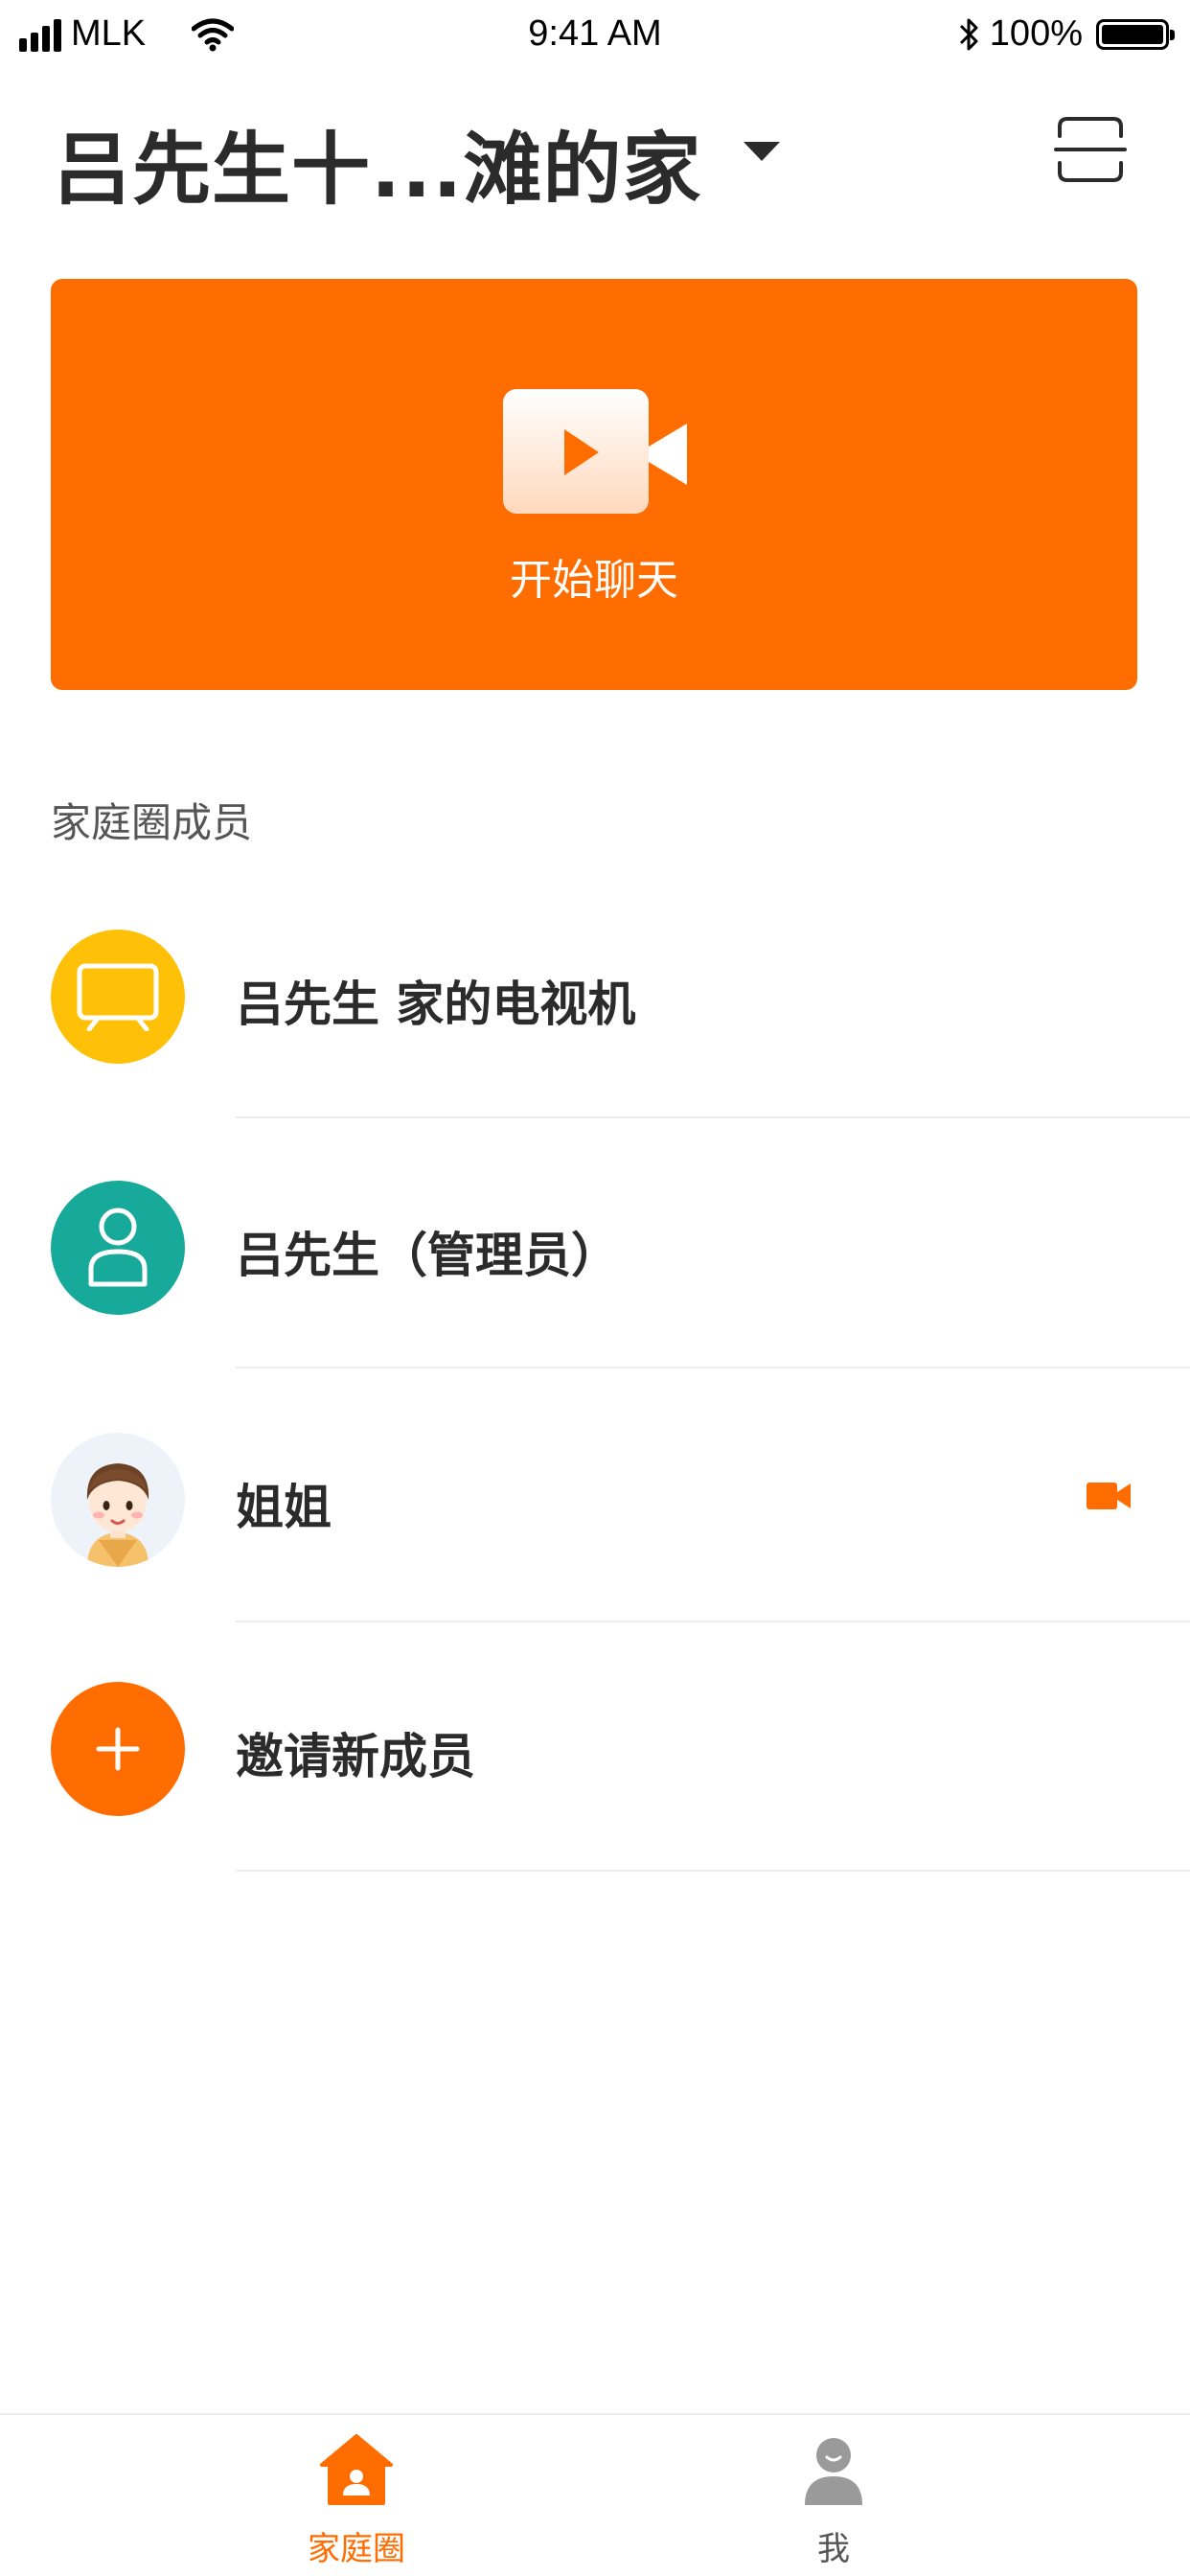 The height and width of the screenshot is (2576, 1190). What do you see at coordinates (357, 2469) in the screenshot?
I see `home-icon` at bounding box center [357, 2469].